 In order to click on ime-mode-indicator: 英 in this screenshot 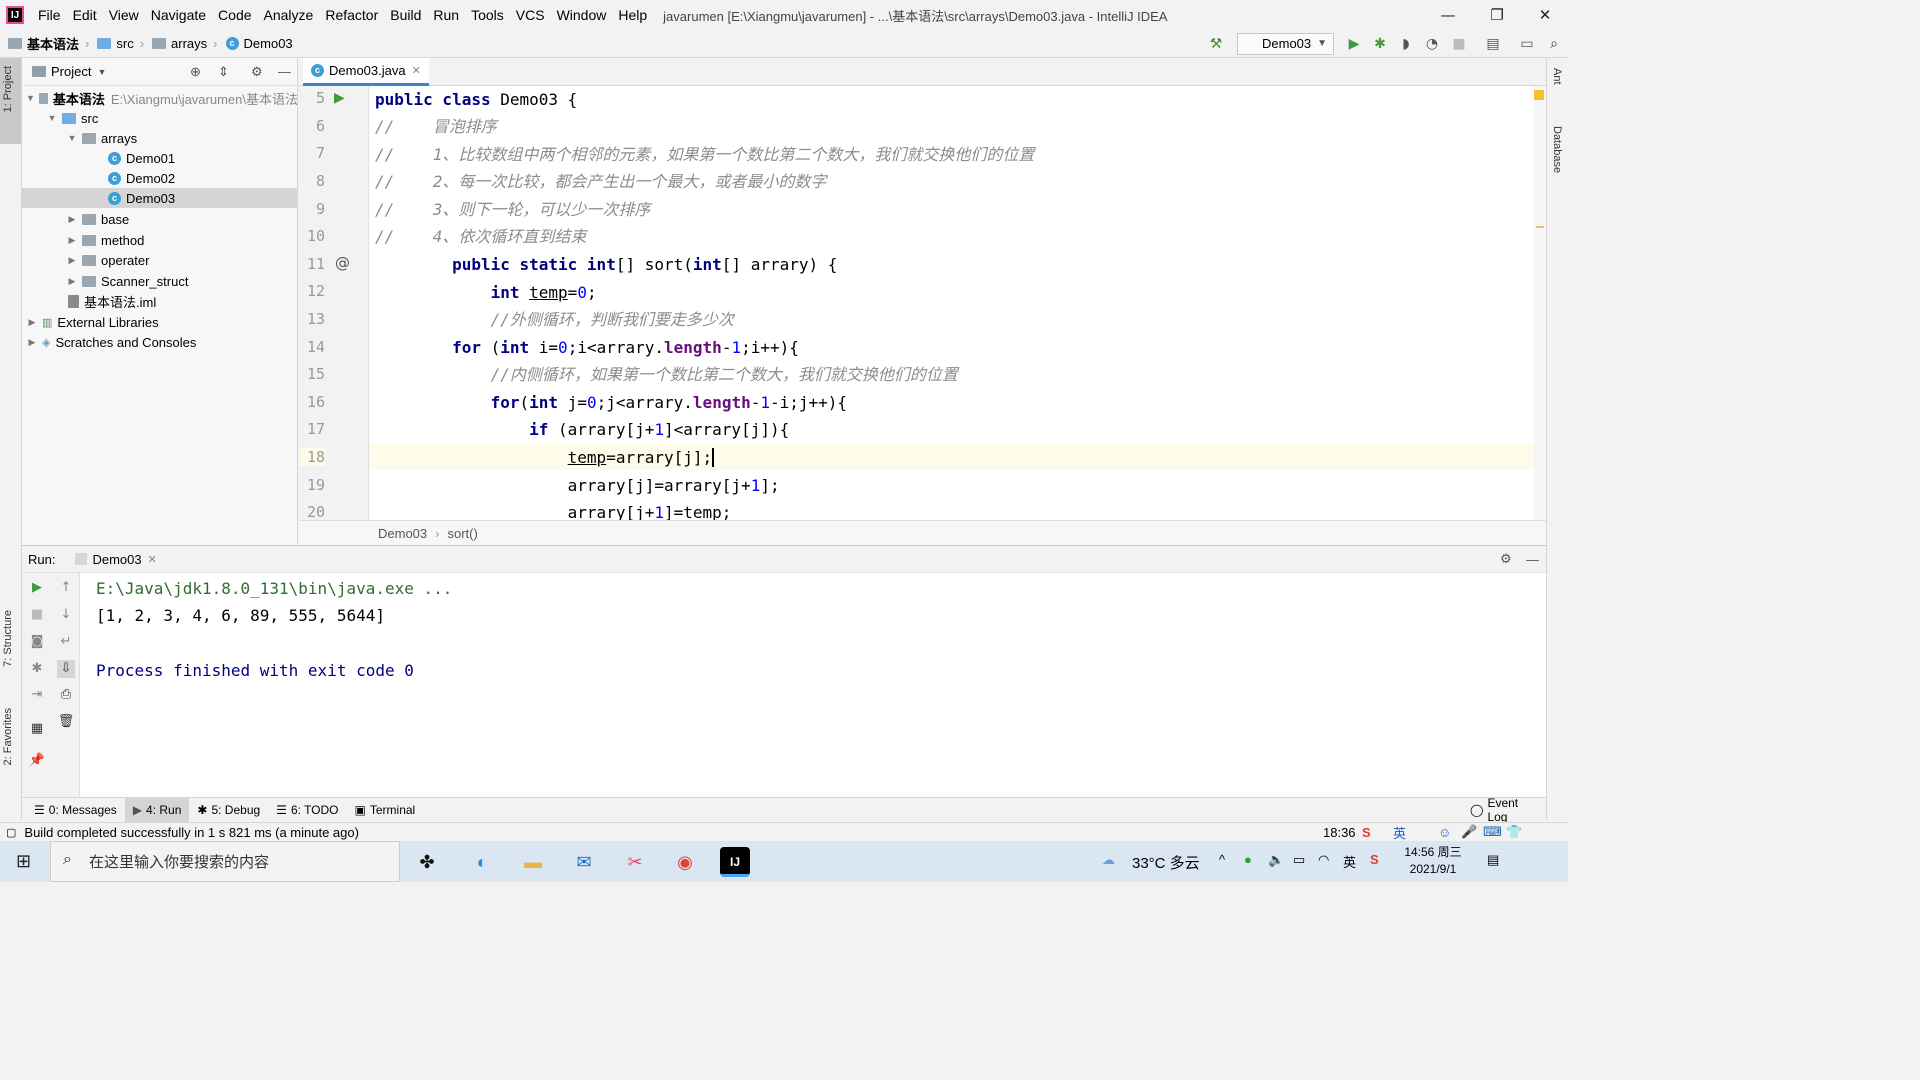, I will do `click(1399, 832)`.